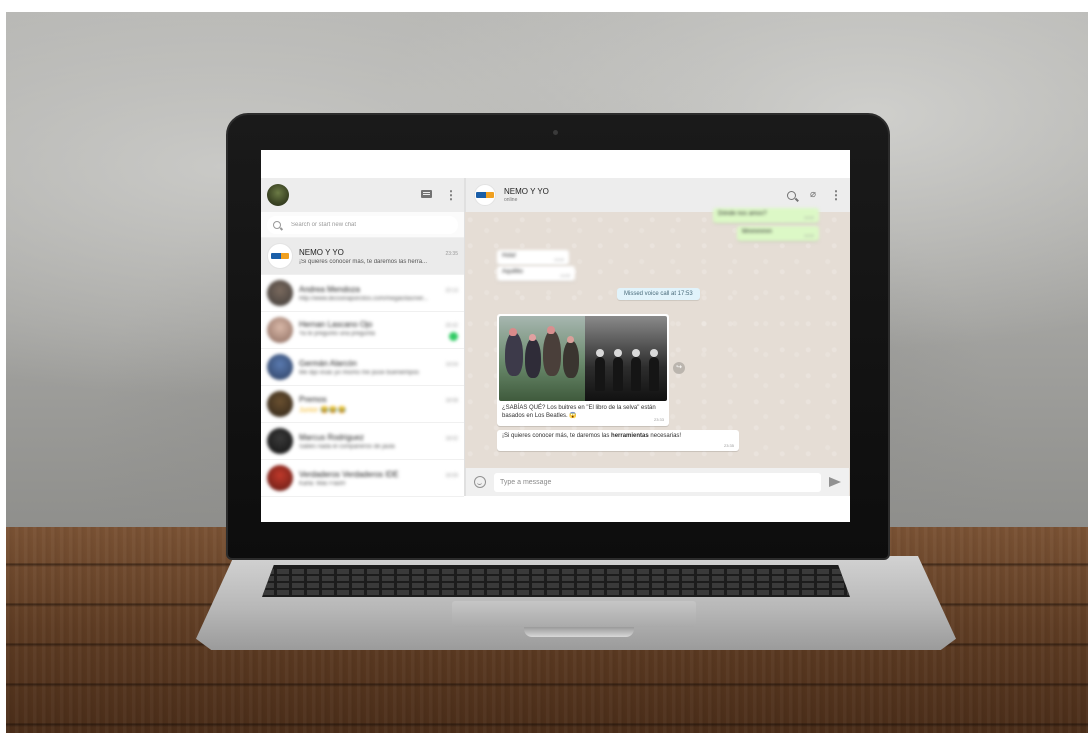 The width and height of the screenshot is (1088, 733). Describe the element at coordinates (336, 324) in the screenshot. I see `chat-name: Hernan Lascano Ojo` at that location.